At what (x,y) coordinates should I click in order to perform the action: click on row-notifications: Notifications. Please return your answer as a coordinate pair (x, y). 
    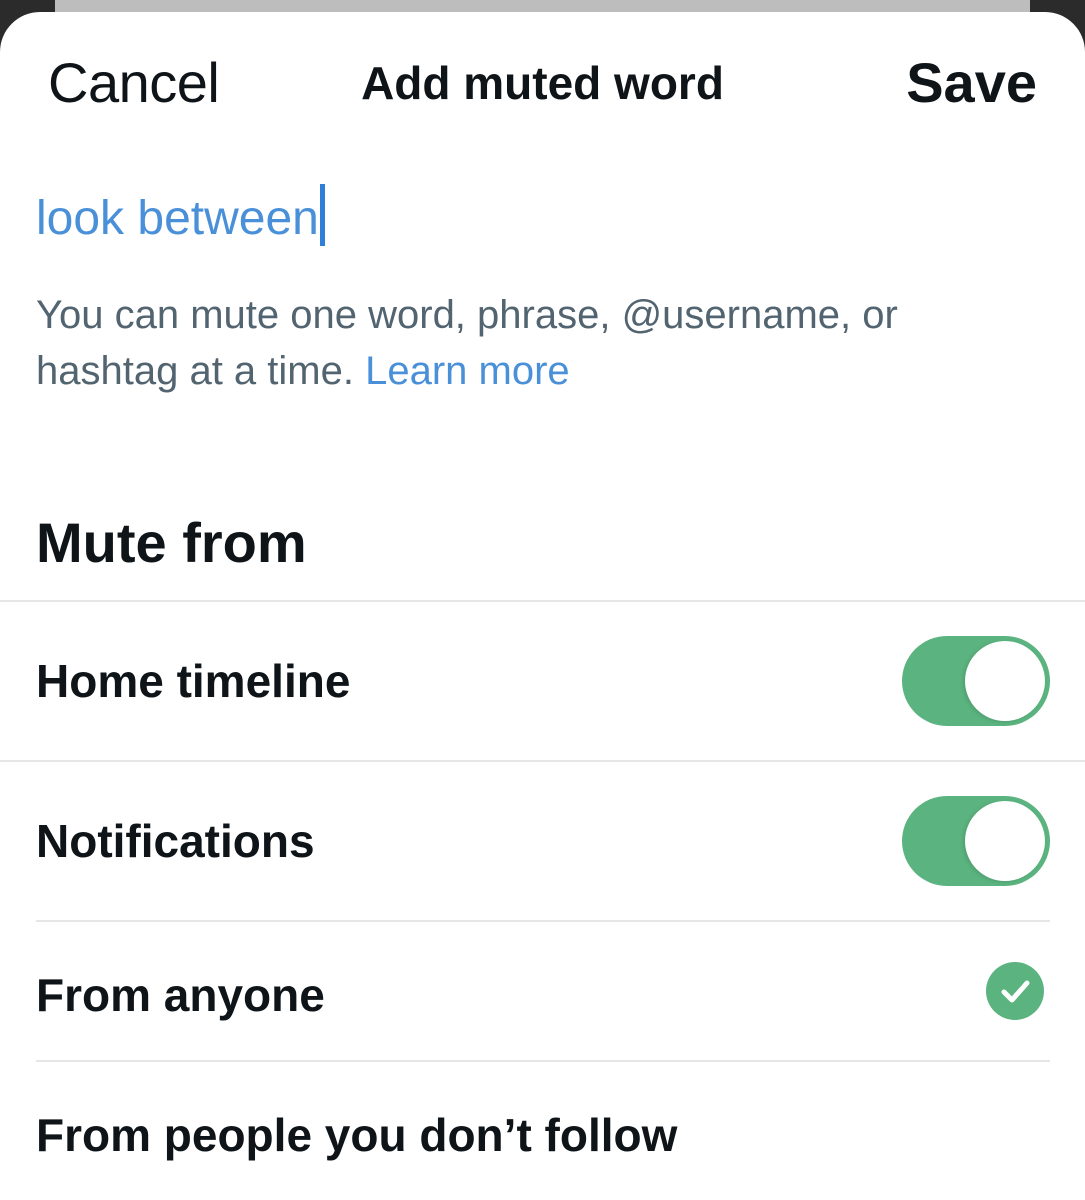
    Looking at the image, I should click on (542, 841).